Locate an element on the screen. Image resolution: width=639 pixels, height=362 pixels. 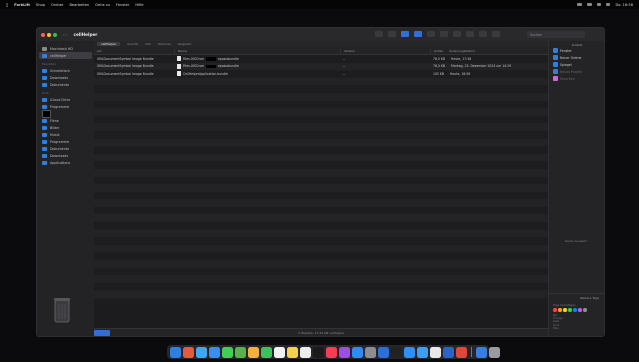
preview-icon is located at coordinates (422, 352).